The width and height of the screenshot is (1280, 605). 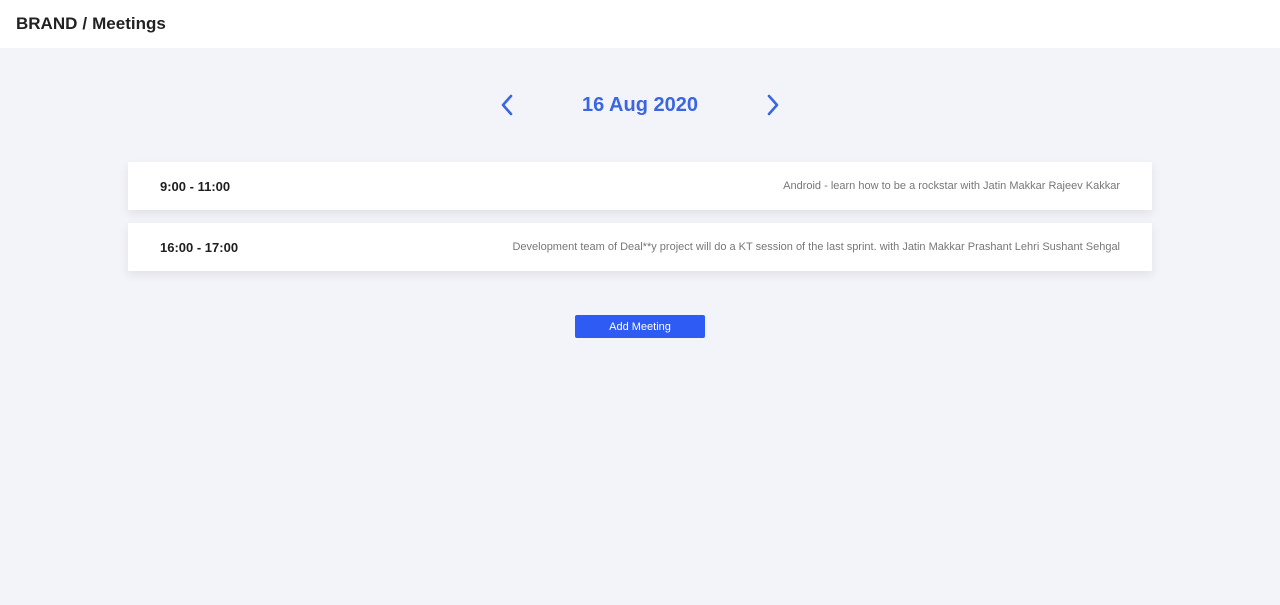 I want to click on breadcrumb-page: Meetings, so click(x=129, y=23).